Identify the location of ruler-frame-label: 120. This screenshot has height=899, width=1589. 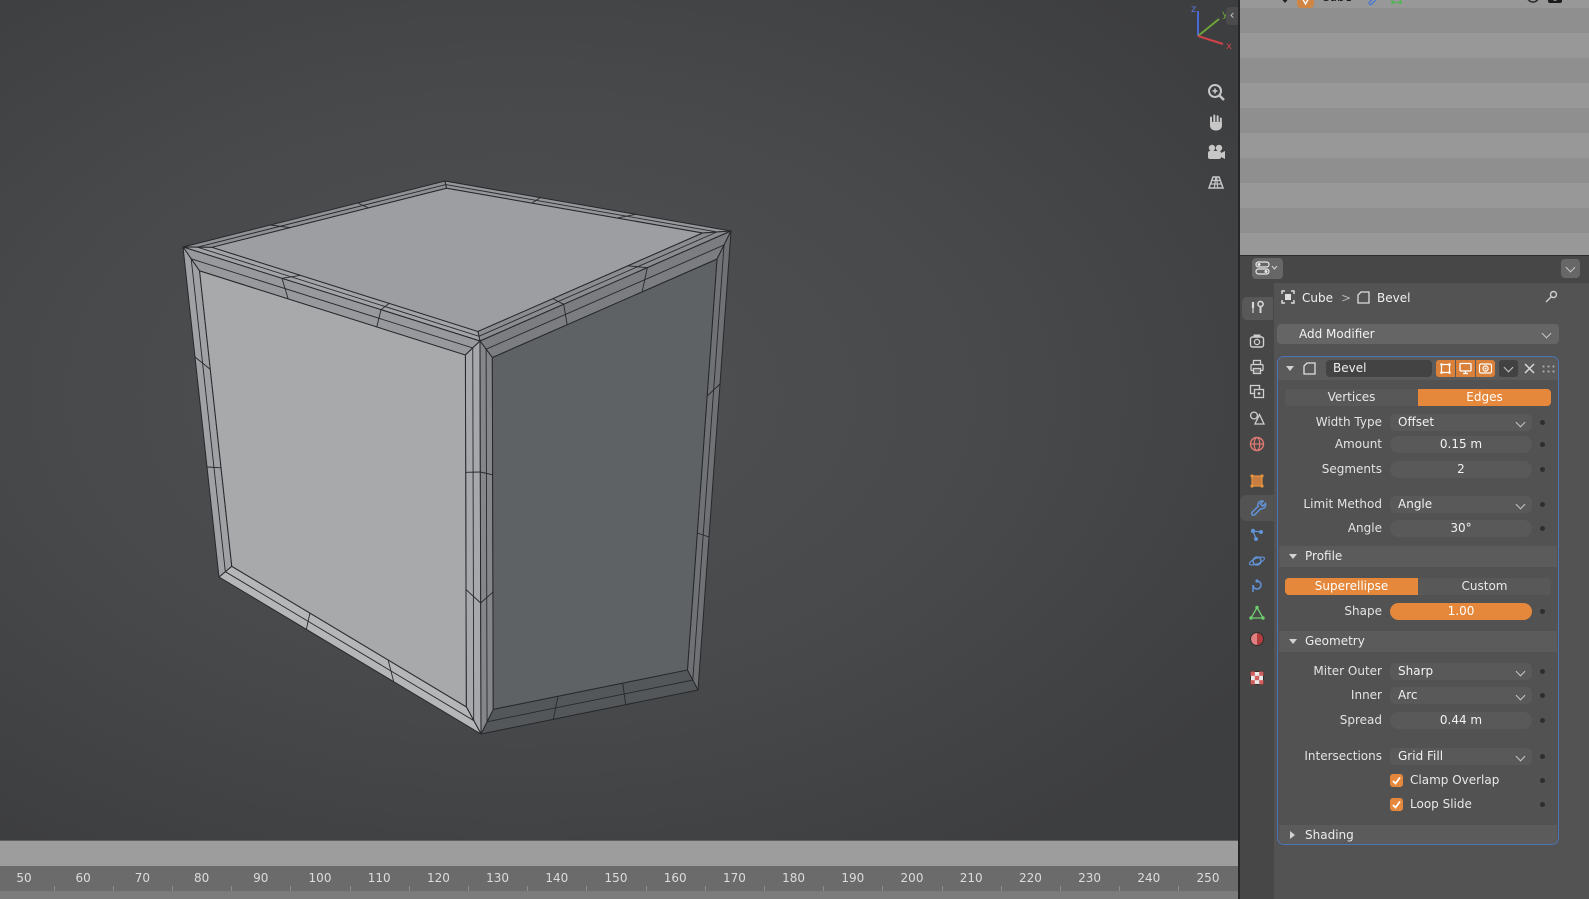
(438, 878).